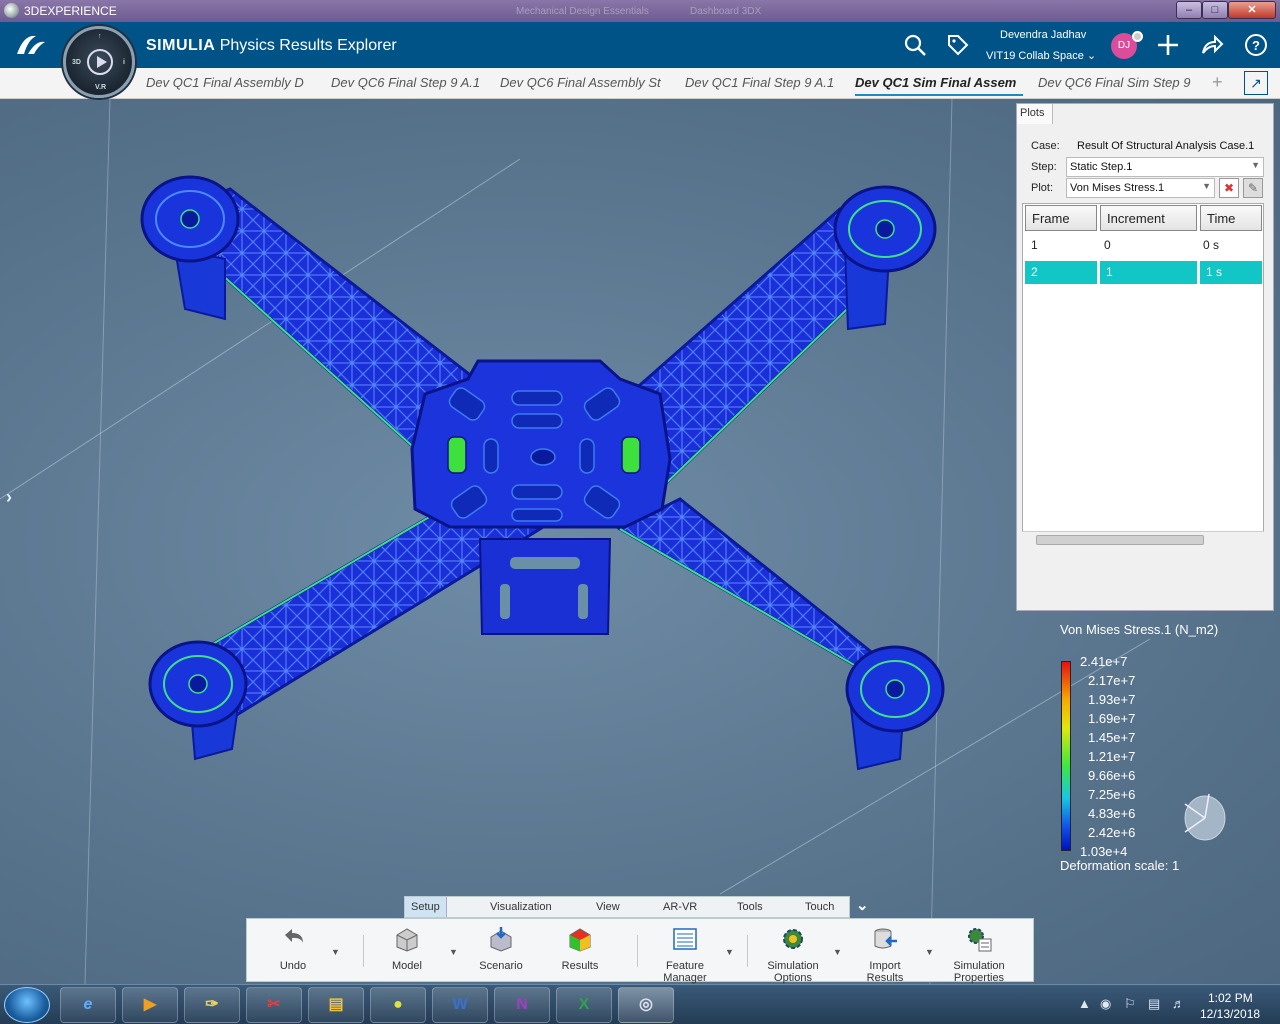  What do you see at coordinates (1112, 794) in the screenshot?
I see `legend-value: 7.25e+6` at bounding box center [1112, 794].